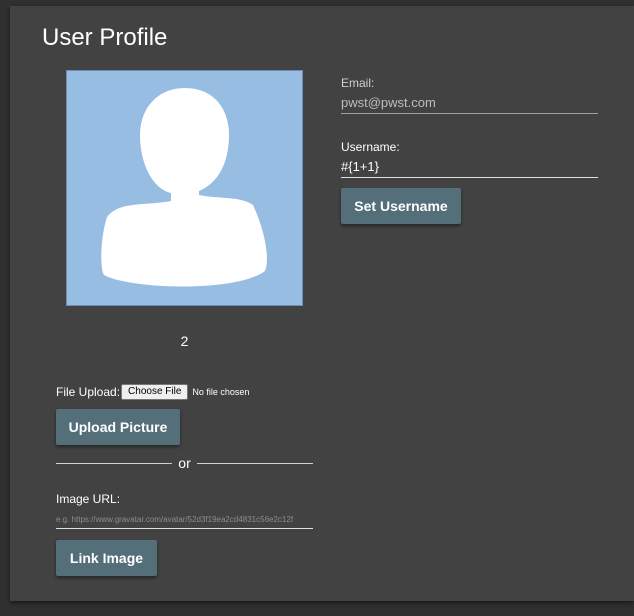  Describe the element at coordinates (88, 392) in the screenshot. I see `file-upload-label: File Upload:` at that location.